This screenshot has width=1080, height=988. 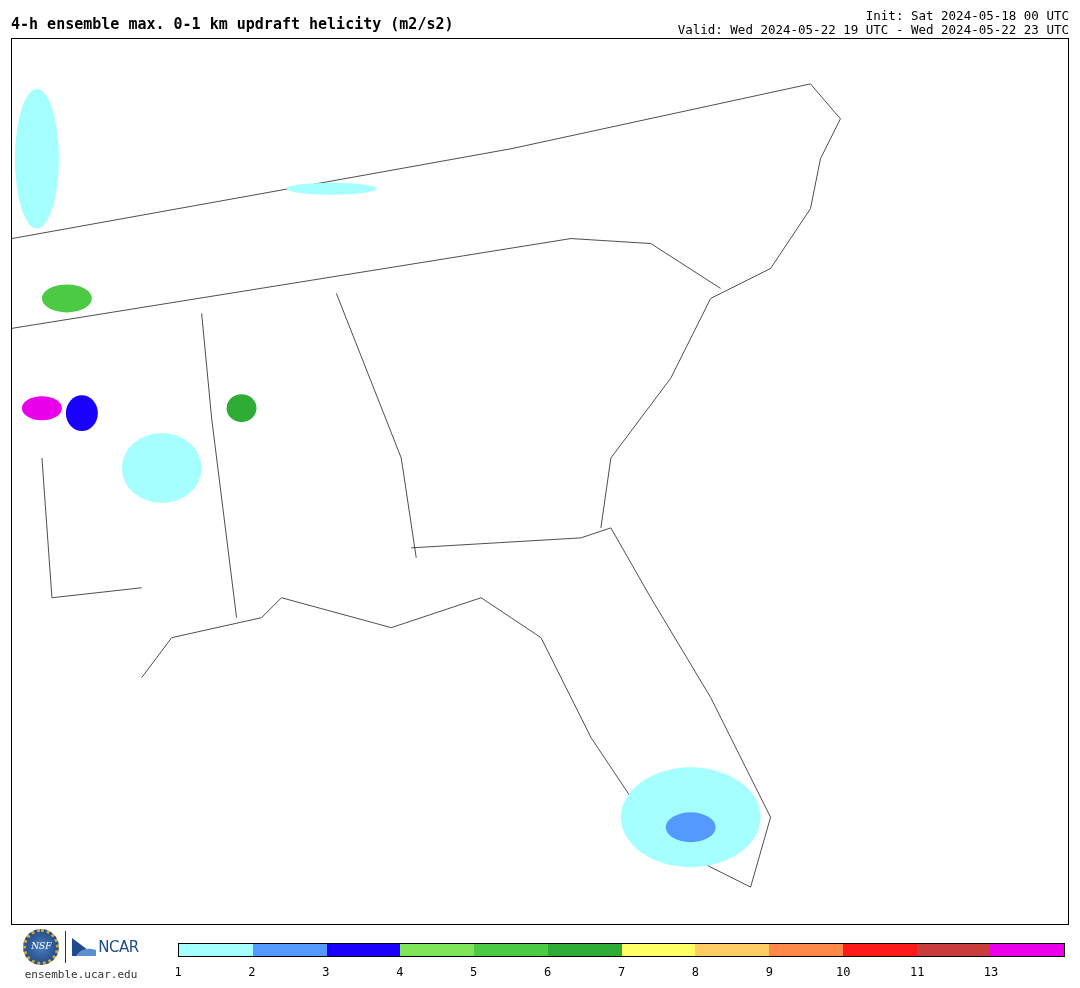 What do you see at coordinates (81, 975) in the screenshot?
I see `site-url: ensemble.ucar.edu` at bounding box center [81, 975].